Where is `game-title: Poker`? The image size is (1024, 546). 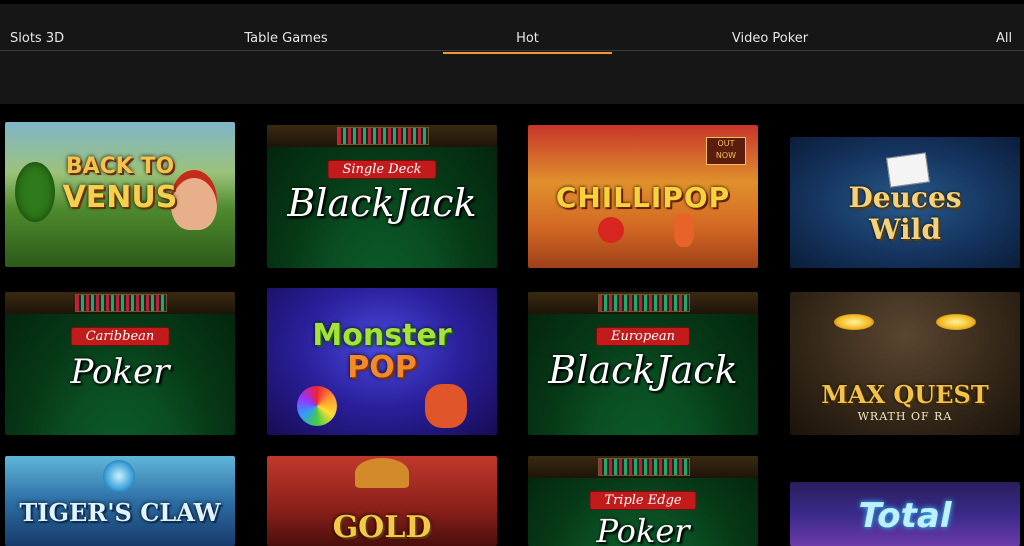 game-title: Poker is located at coordinates (643, 529).